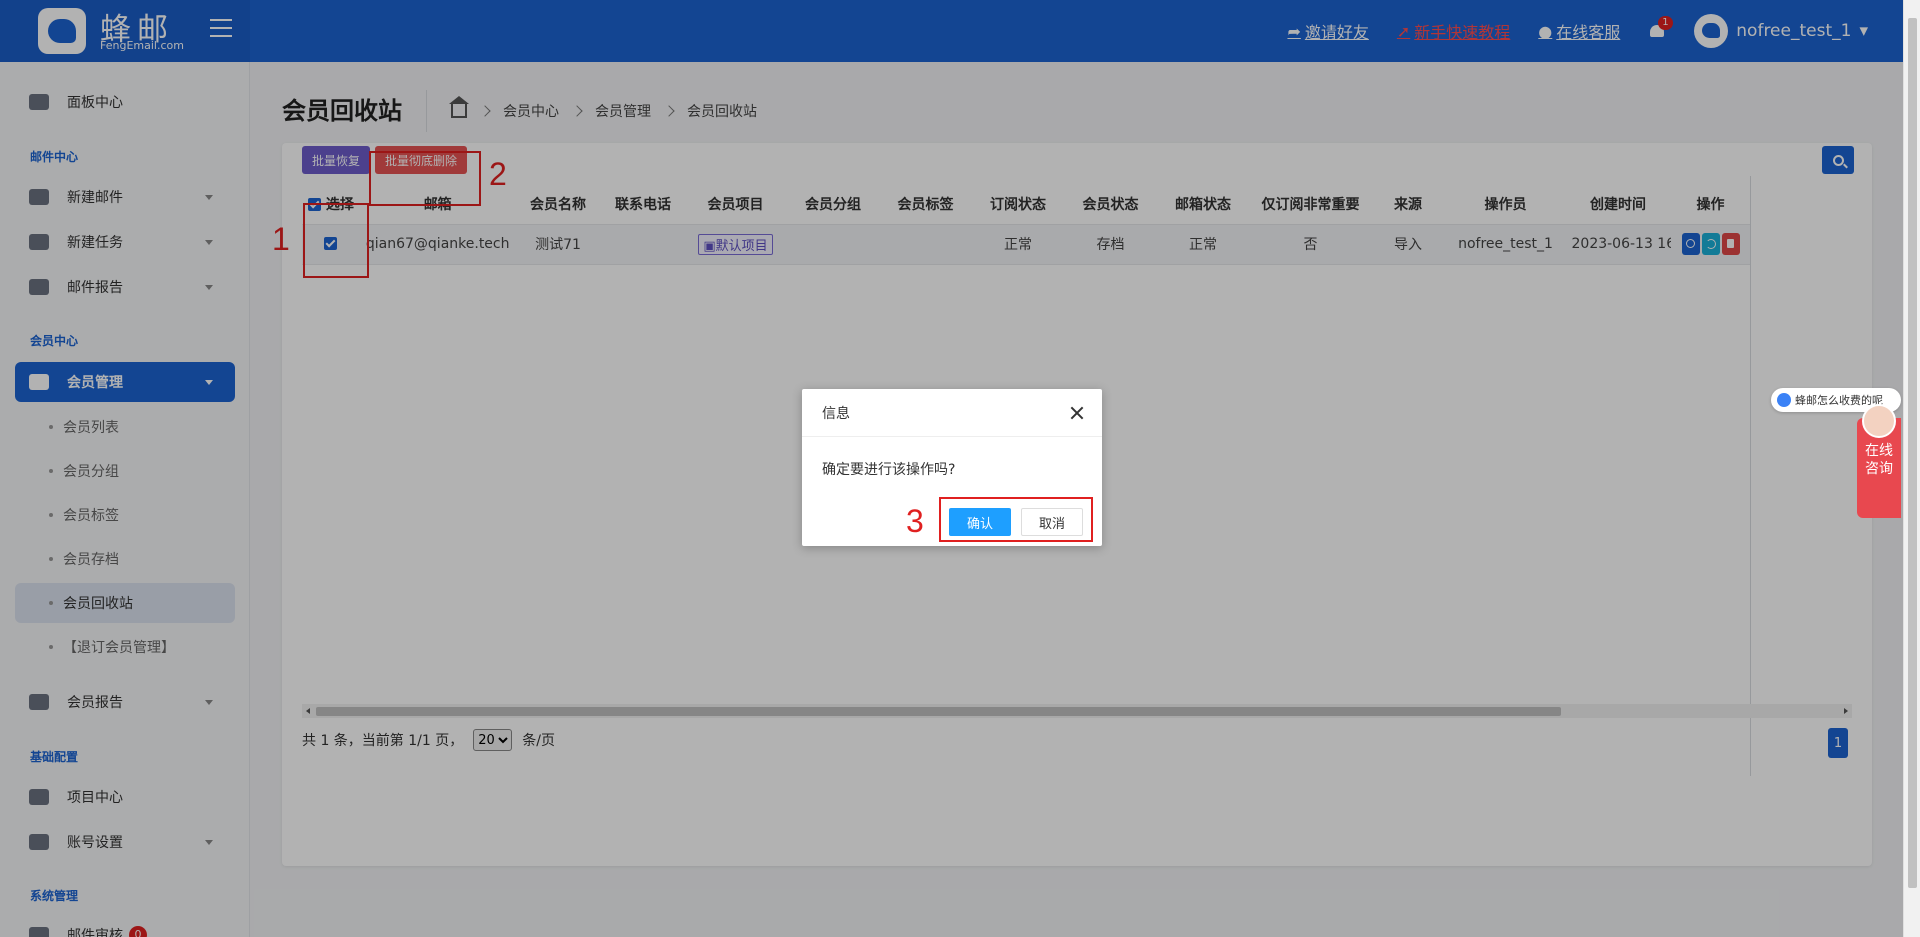 The height and width of the screenshot is (937, 1920). I want to click on vertical-scrollbar, so click(1911, 468).